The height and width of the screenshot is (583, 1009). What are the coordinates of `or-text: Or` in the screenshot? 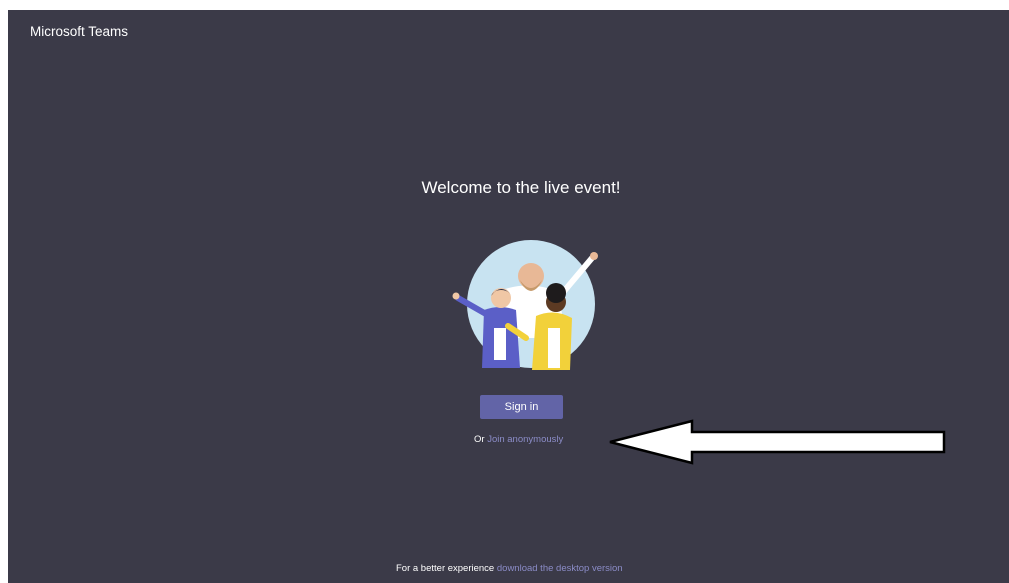 It's located at (479, 439).